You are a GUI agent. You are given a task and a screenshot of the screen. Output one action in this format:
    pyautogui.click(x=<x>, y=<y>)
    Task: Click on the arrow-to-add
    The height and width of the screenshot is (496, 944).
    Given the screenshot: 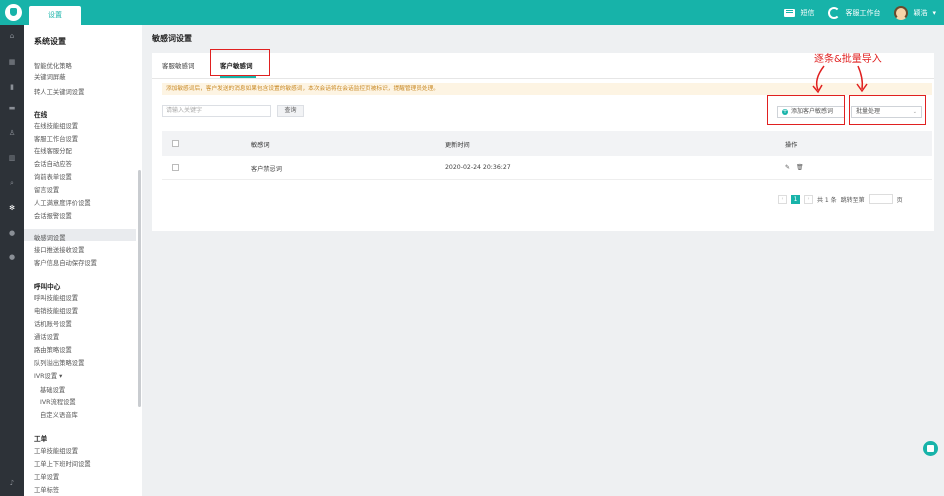 What is the action you would take?
    pyautogui.click(x=820, y=78)
    